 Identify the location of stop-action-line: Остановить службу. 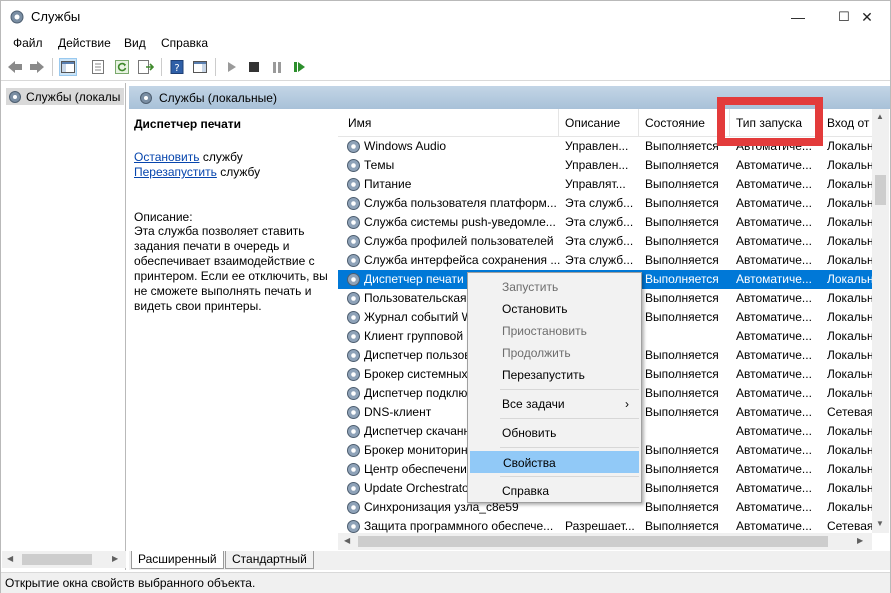
(188, 157).